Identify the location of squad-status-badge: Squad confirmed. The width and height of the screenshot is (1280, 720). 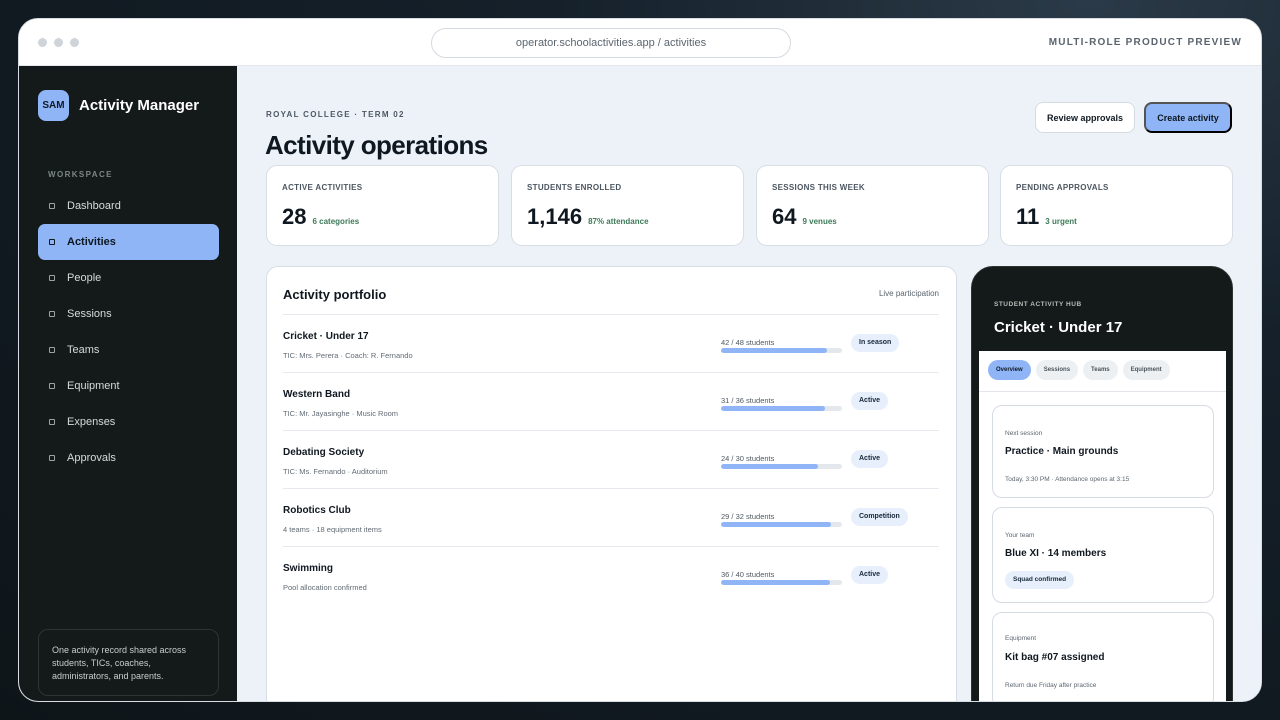
(1040, 580).